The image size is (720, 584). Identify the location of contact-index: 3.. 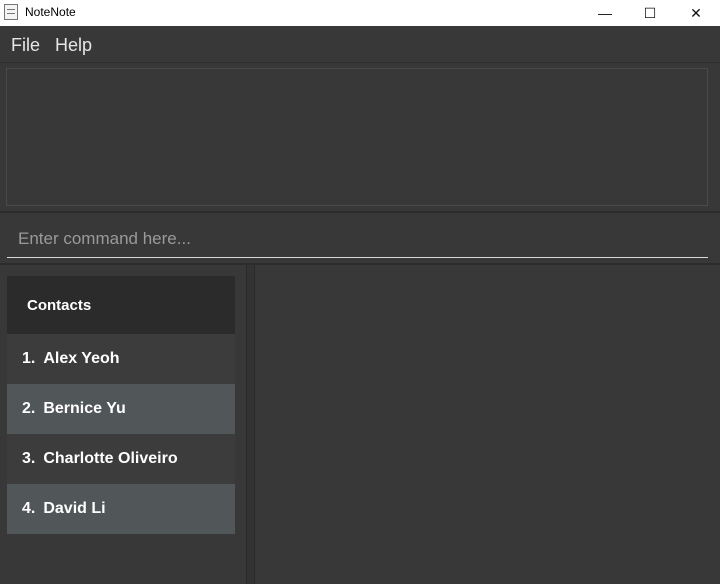
(29, 458).